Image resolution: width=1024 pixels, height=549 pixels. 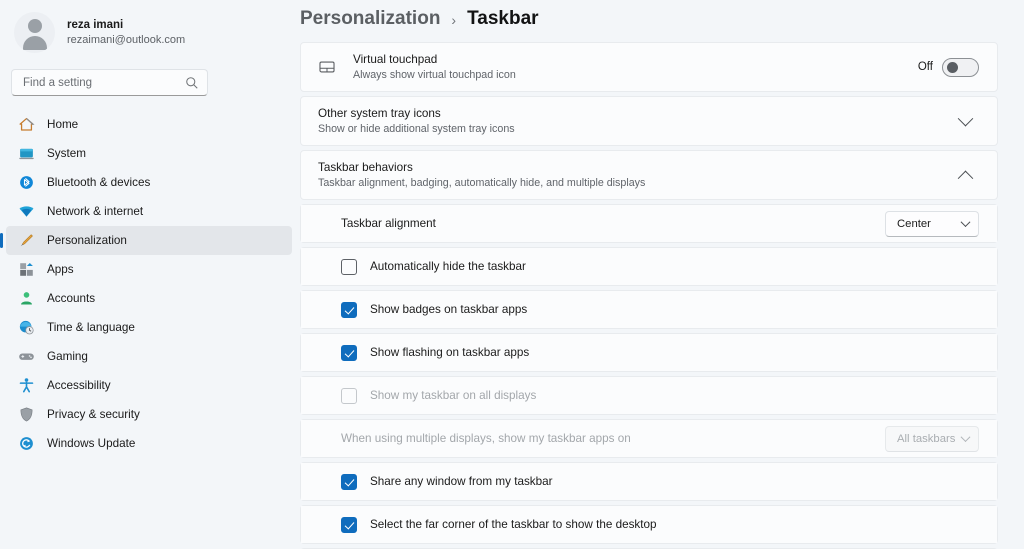 What do you see at coordinates (349, 266) in the screenshot?
I see `auto-hide-taskbar-checkbox` at bounding box center [349, 266].